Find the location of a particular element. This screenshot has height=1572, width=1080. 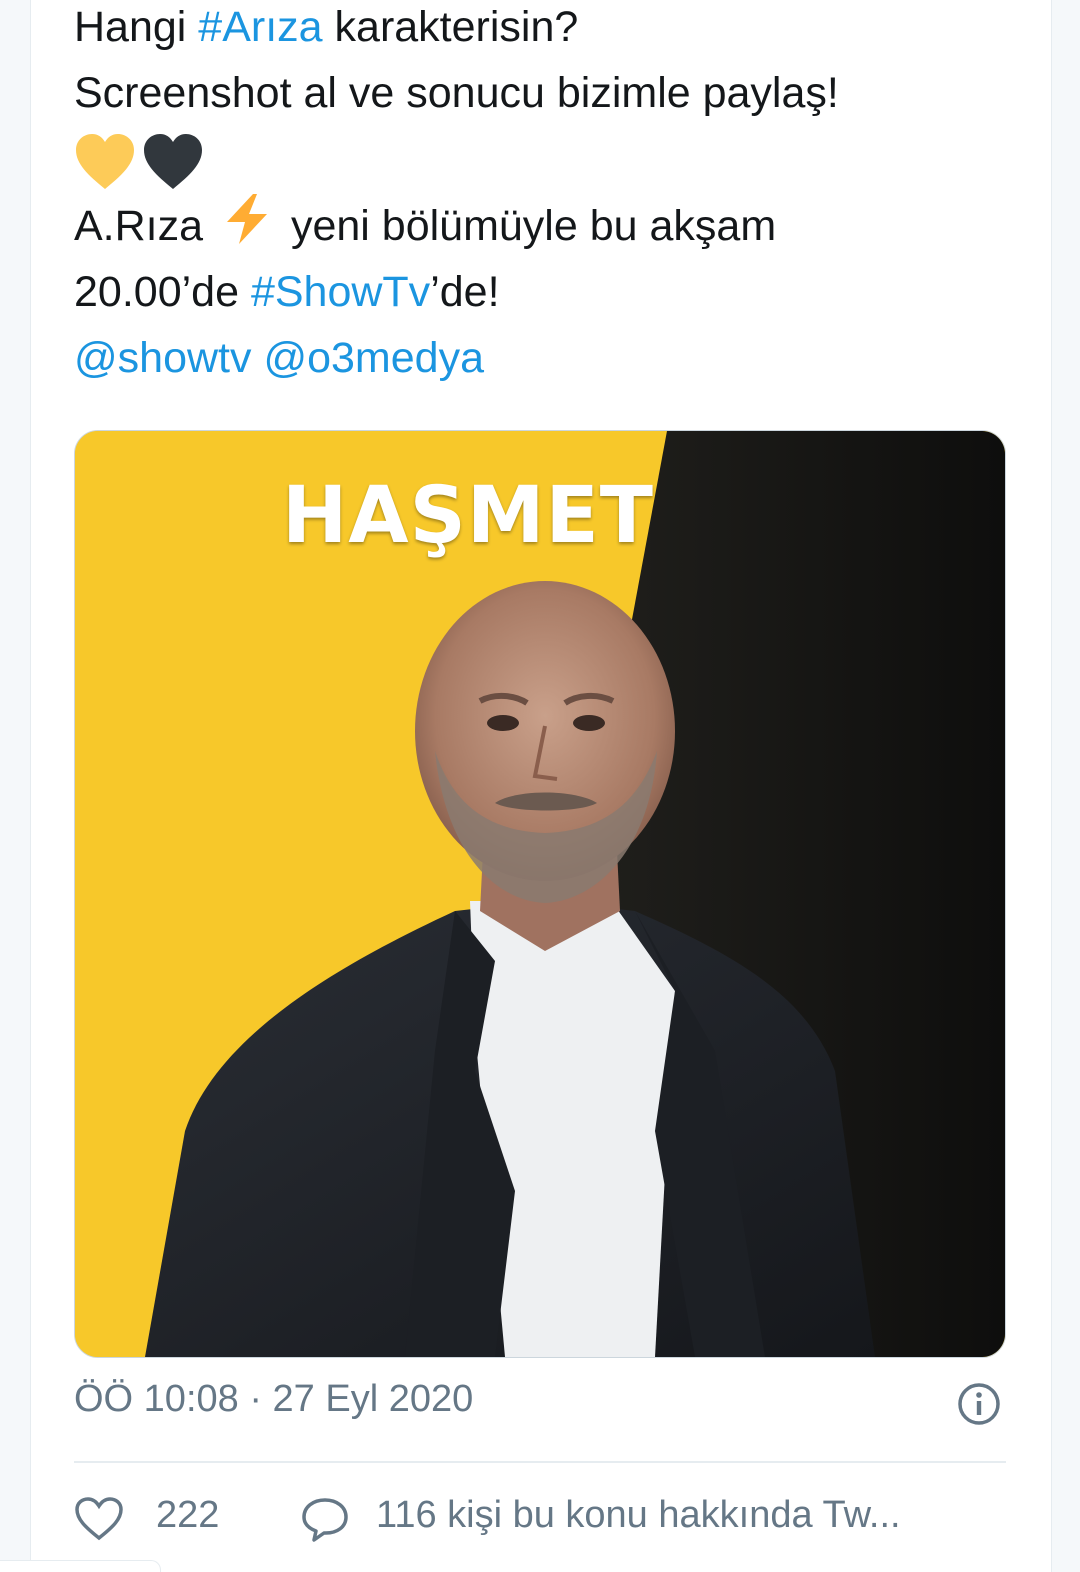

tweet-line-6: @showtv @o3medya is located at coordinates (549, 358).